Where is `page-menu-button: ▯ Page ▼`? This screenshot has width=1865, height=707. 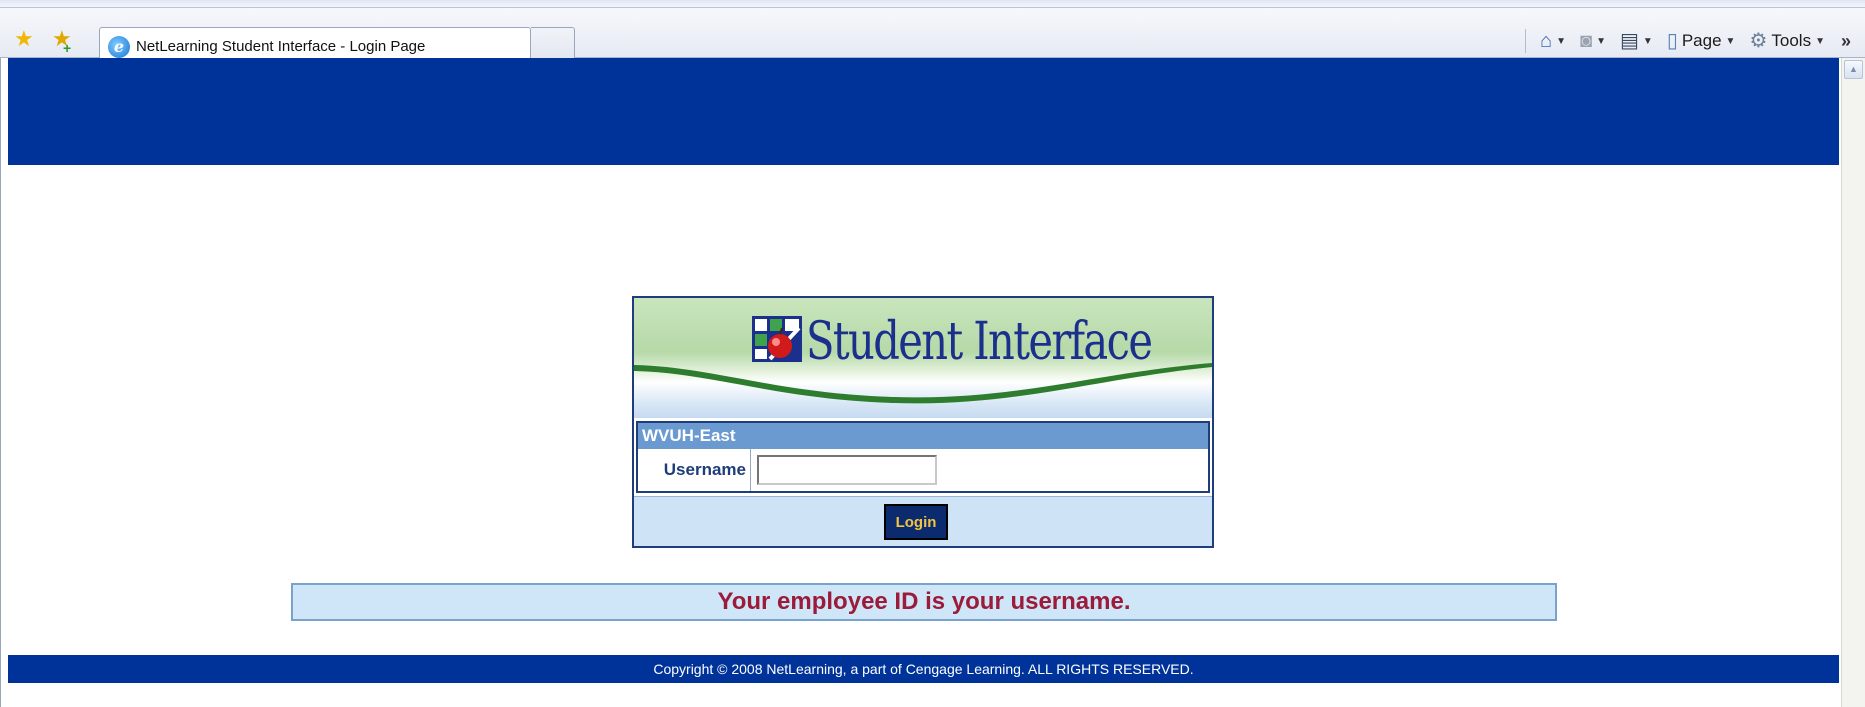
page-menu-button: ▯ Page ▼ is located at coordinates (1701, 41).